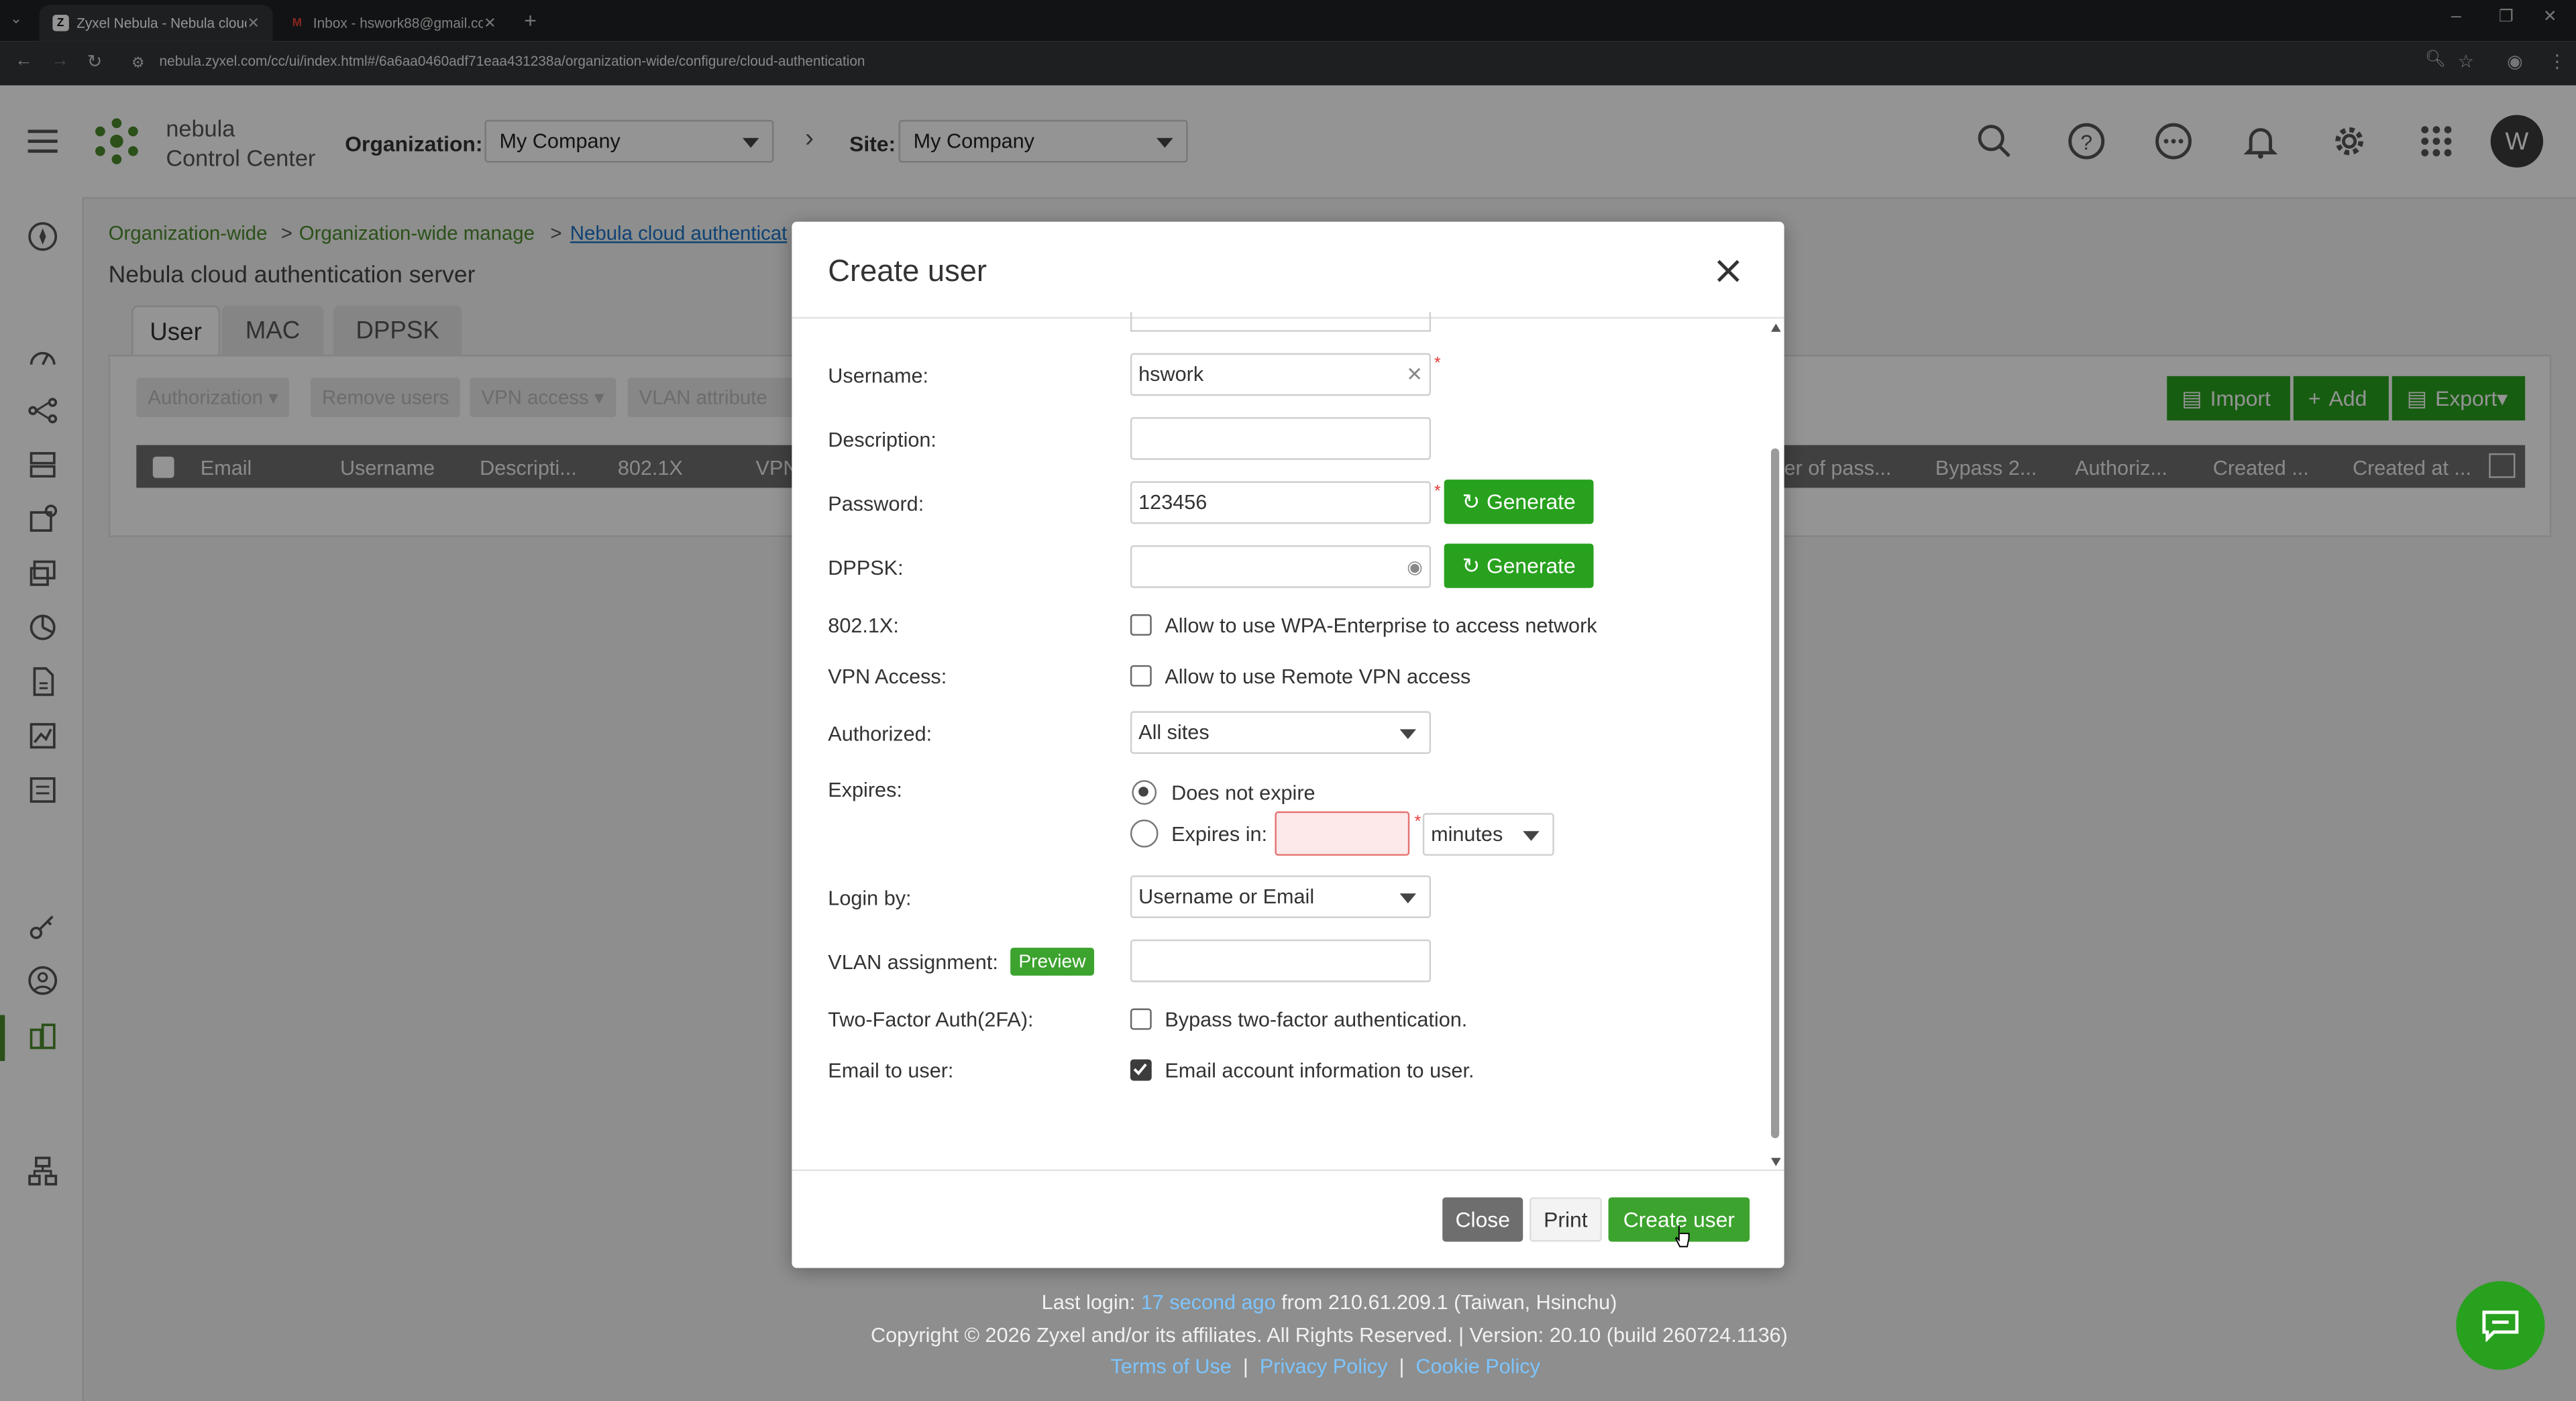 The width and height of the screenshot is (2576, 1401). I want to click on terms-link: Terms of Use, so click(1171, 1366).